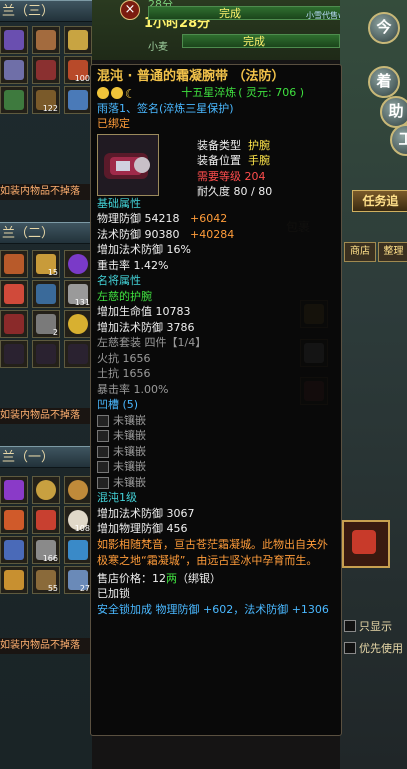 This screenshot has width=407, height=769. I want to click on inventory-slot: 15, so click(46, 264).